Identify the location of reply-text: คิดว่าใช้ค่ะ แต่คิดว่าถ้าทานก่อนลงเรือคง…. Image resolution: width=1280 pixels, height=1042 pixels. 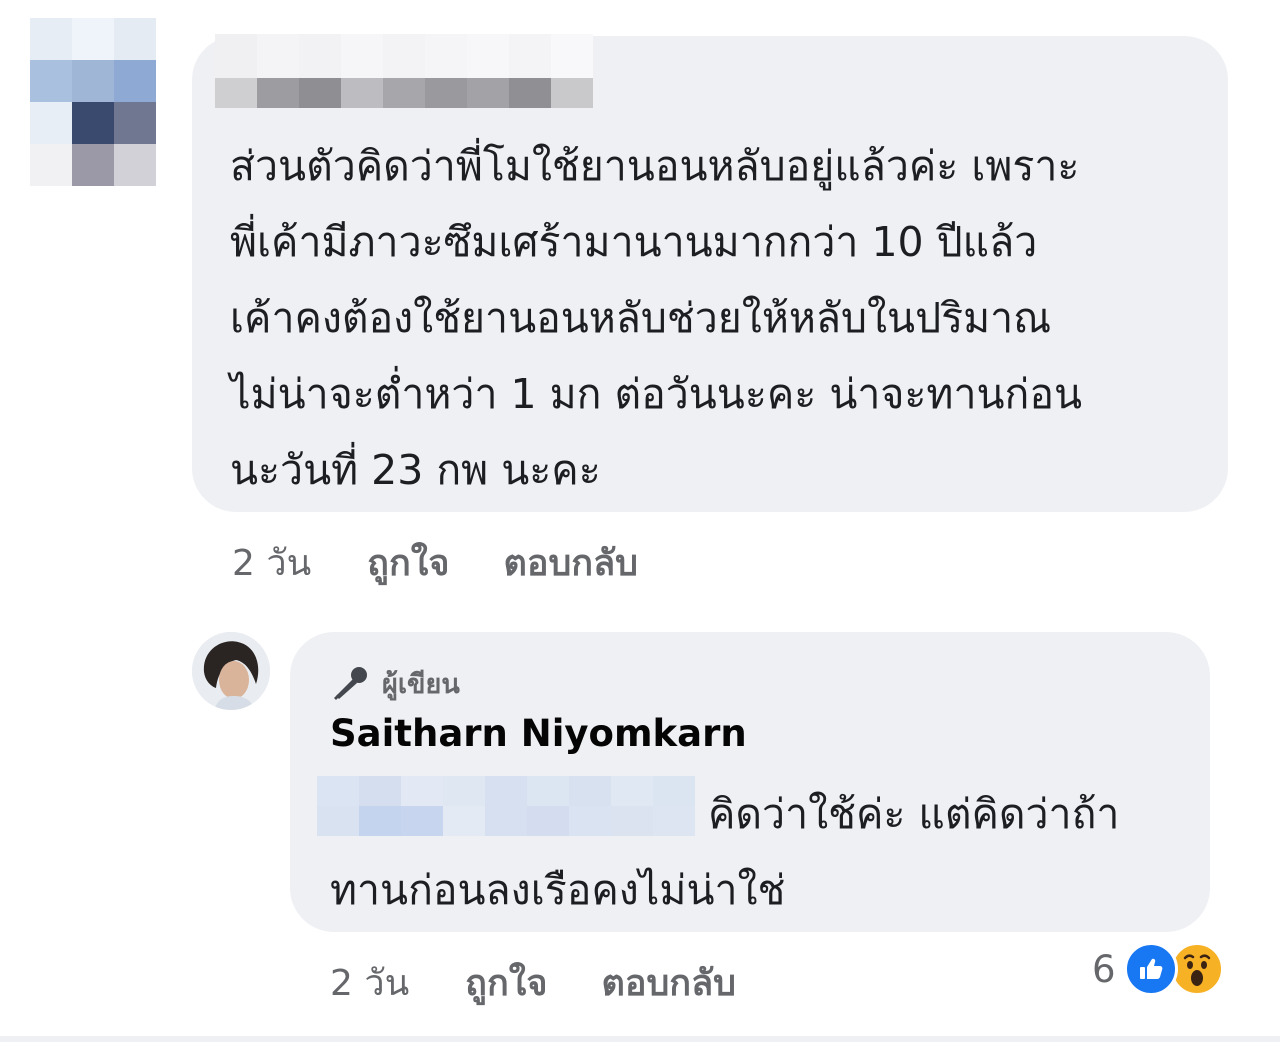
(725, 852).